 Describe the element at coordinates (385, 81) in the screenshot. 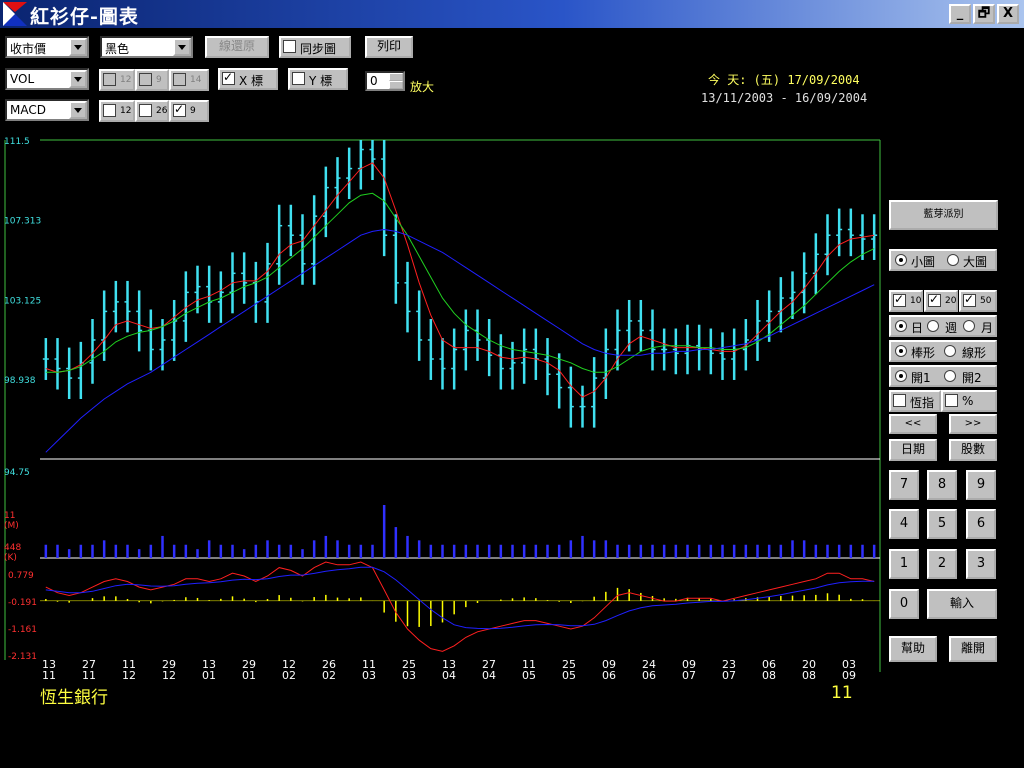

I see `zoom-spinner: 0` at that location.